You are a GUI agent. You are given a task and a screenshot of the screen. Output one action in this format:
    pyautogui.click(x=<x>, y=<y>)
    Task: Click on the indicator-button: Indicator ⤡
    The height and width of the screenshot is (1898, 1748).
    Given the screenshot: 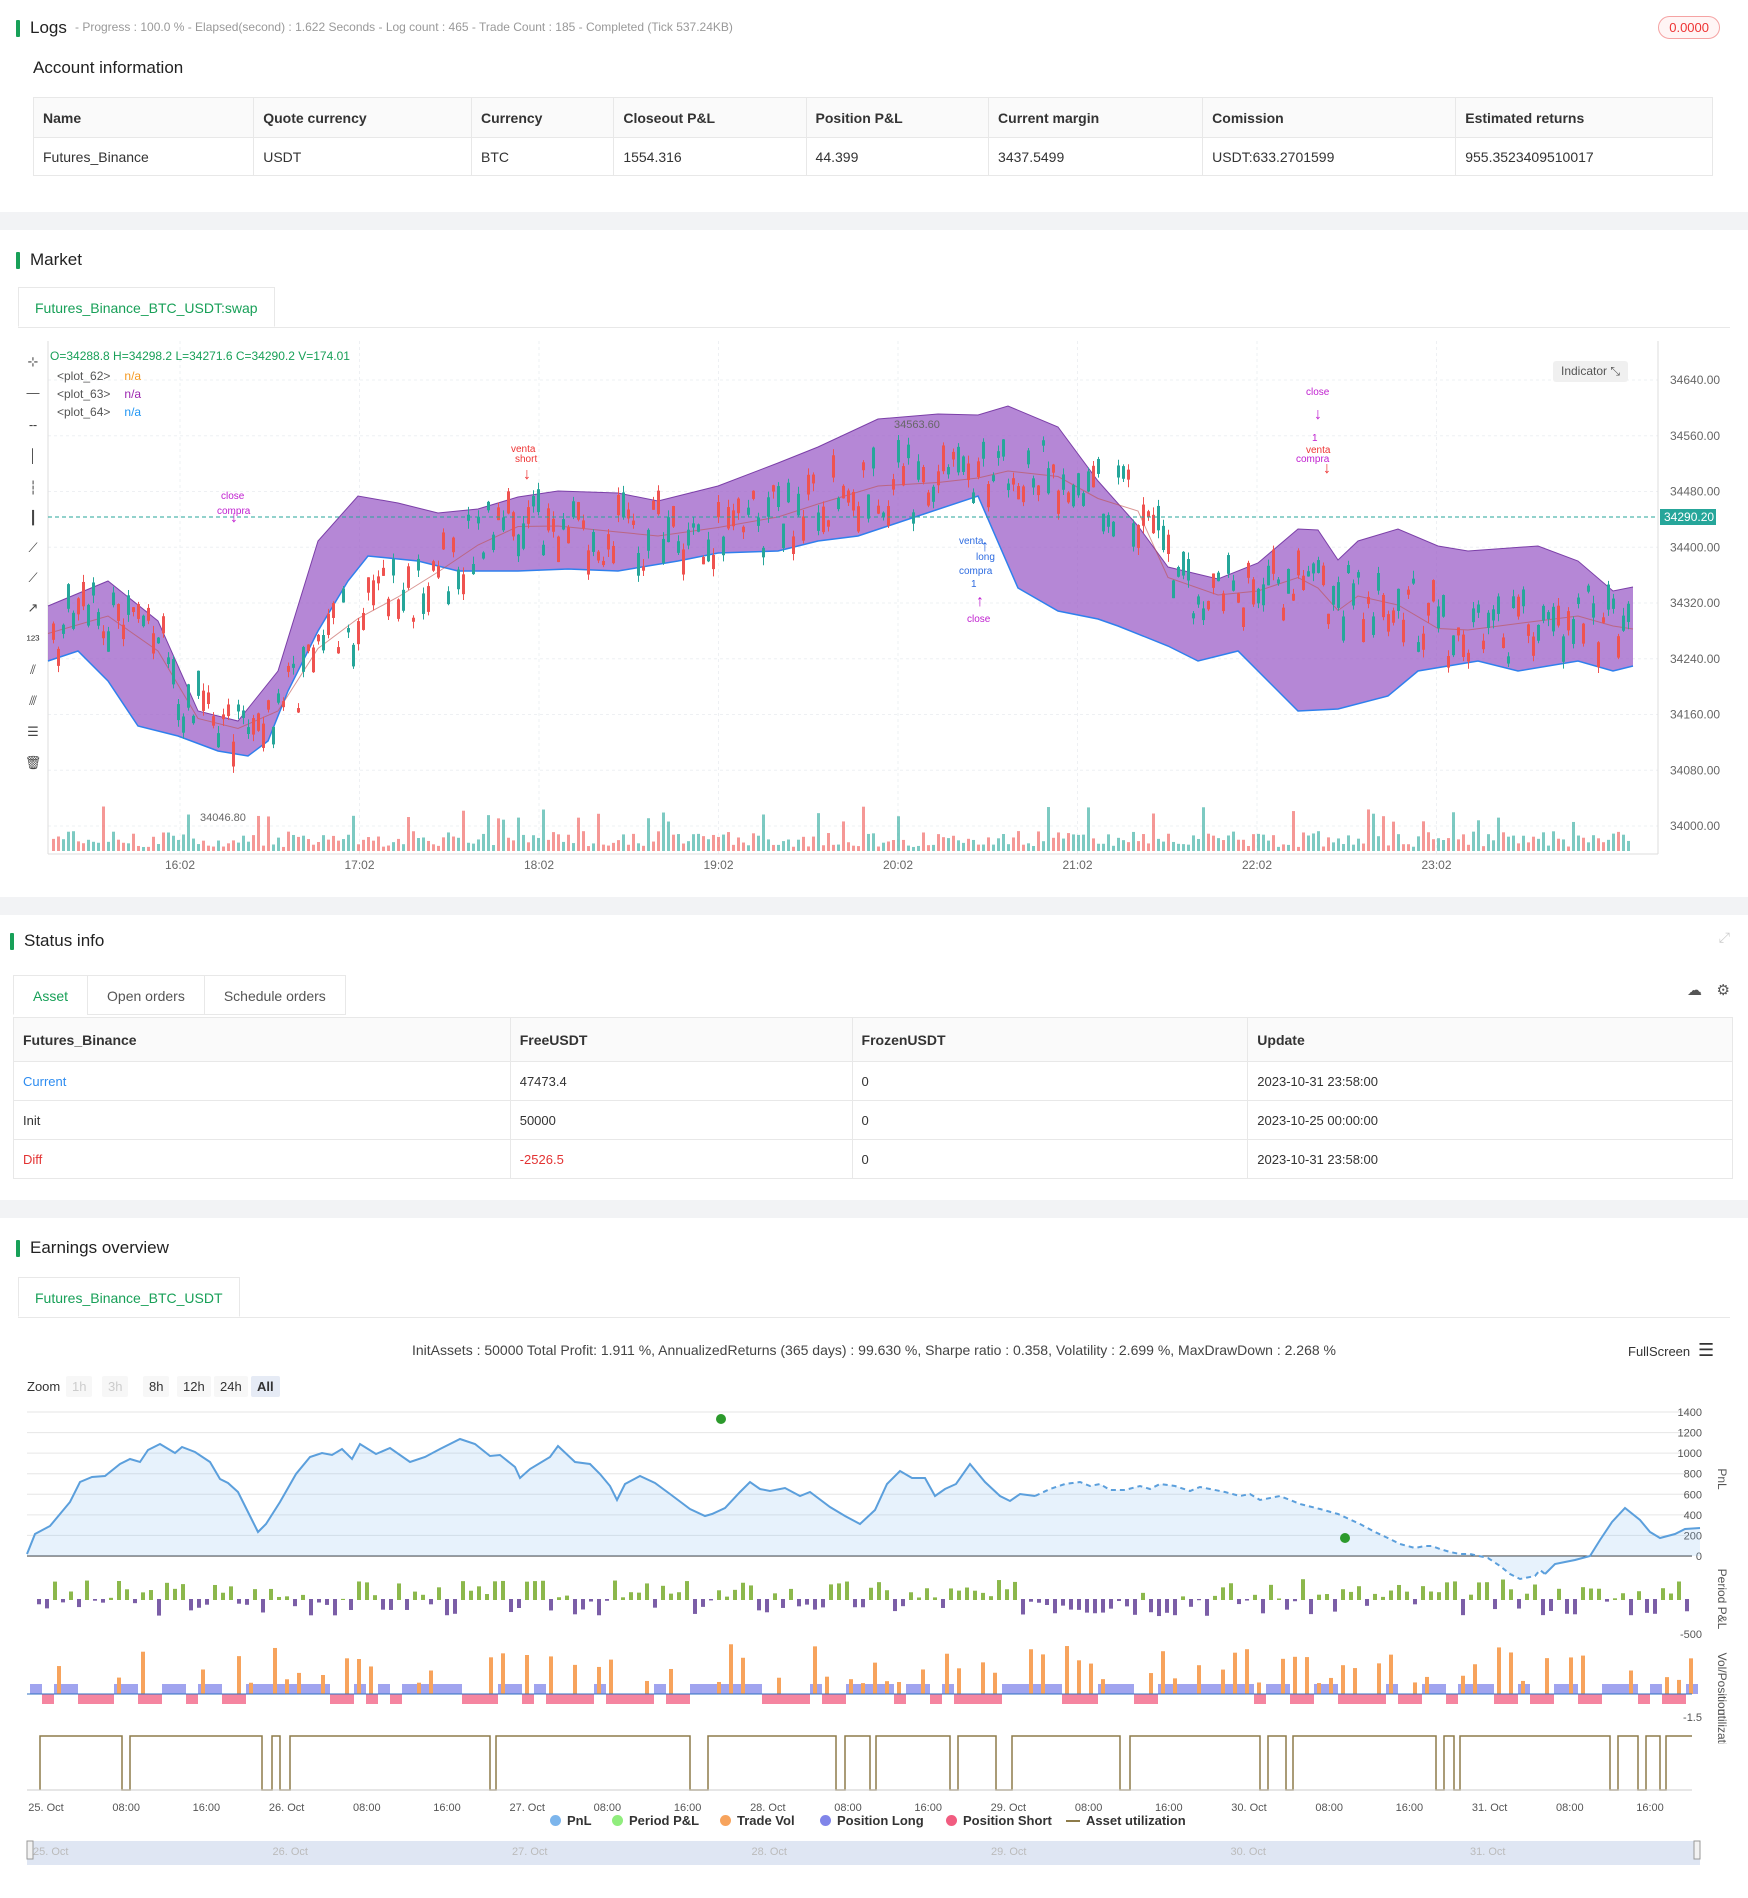 What is the action you would take?
    pyautogui.click(x=1590, y=371)
    